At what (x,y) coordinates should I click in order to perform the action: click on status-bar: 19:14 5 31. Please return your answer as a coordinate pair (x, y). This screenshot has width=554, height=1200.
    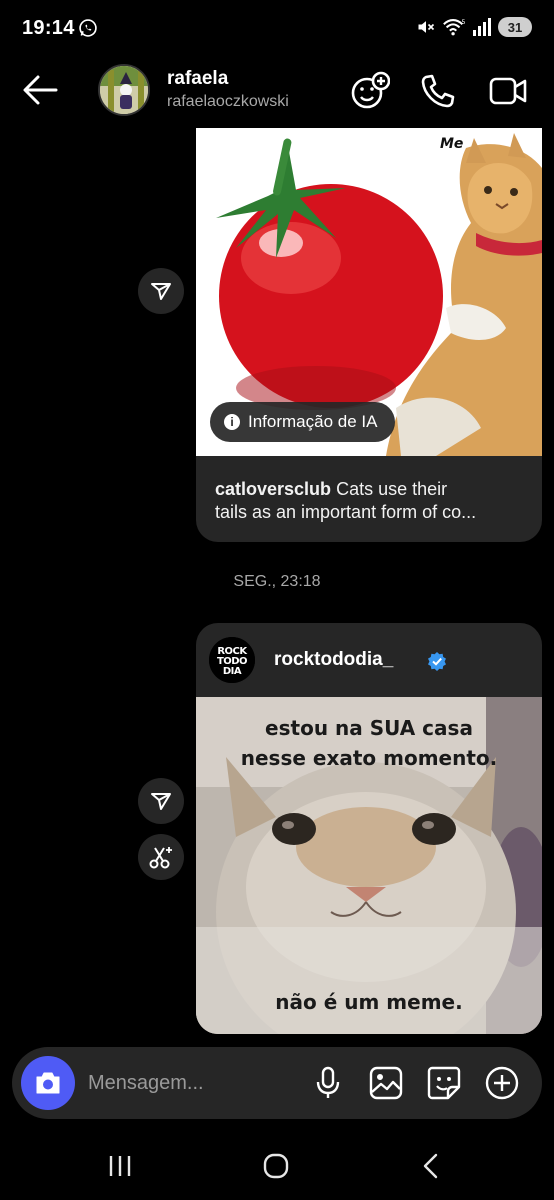
    Looking at the image, I should click on (277, 29).